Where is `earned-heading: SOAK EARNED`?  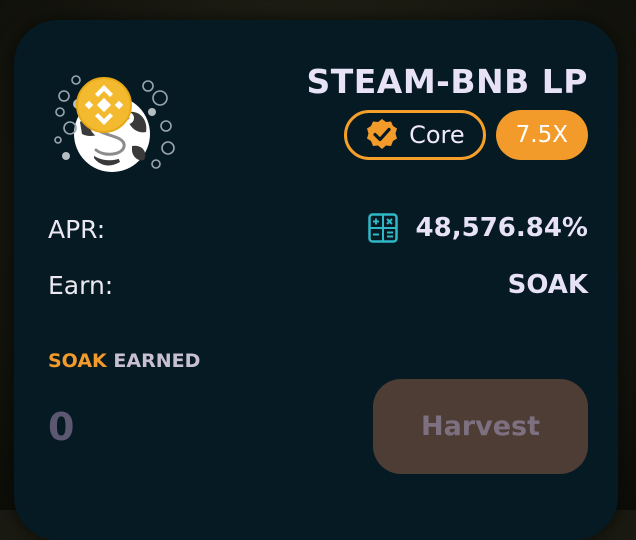 earned-heading: SOAK EARNED is located at coordinates (124, 361).